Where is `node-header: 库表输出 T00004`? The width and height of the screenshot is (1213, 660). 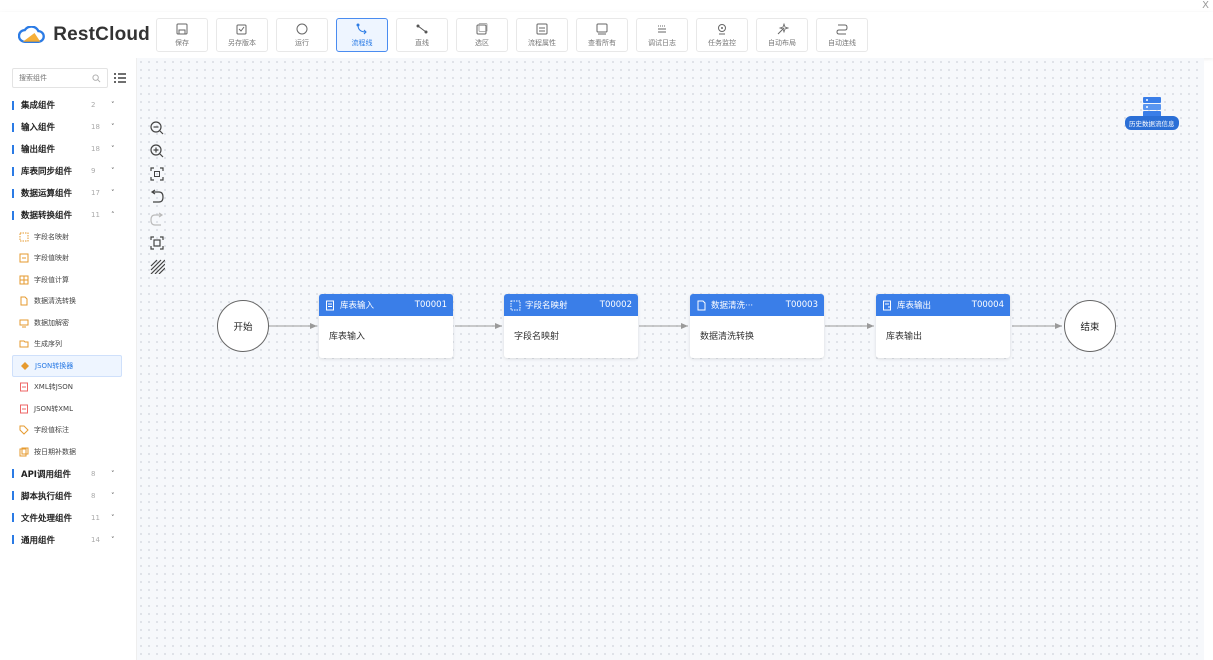 node-header: 库表输出 T00004 is located at coordinates (943, 305).